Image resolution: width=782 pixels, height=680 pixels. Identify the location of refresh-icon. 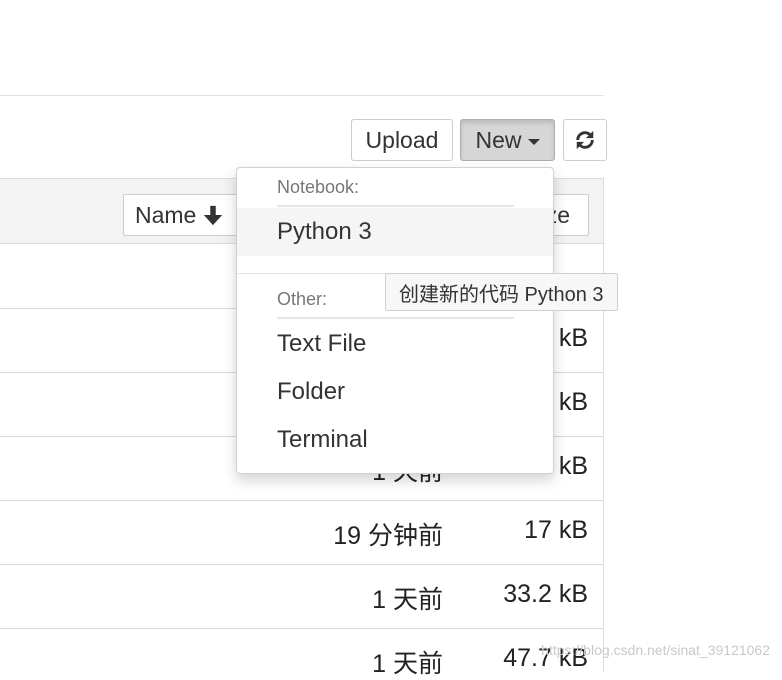
(585, 140).